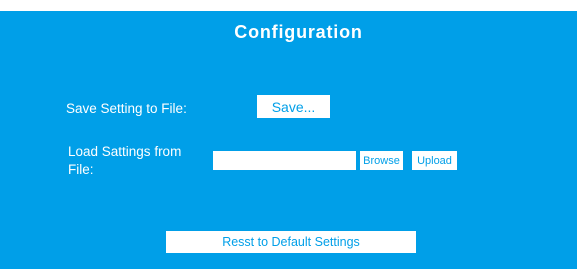  What do you see at coordinates (284, 160) in the screenshot?
I see `file-path-input` at bounding box center [284, 160].